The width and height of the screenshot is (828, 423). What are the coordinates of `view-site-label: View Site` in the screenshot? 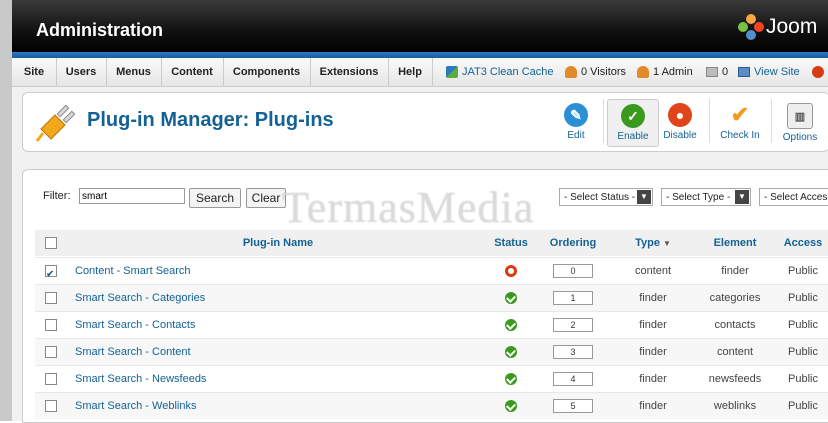 It's located at (777, 72).